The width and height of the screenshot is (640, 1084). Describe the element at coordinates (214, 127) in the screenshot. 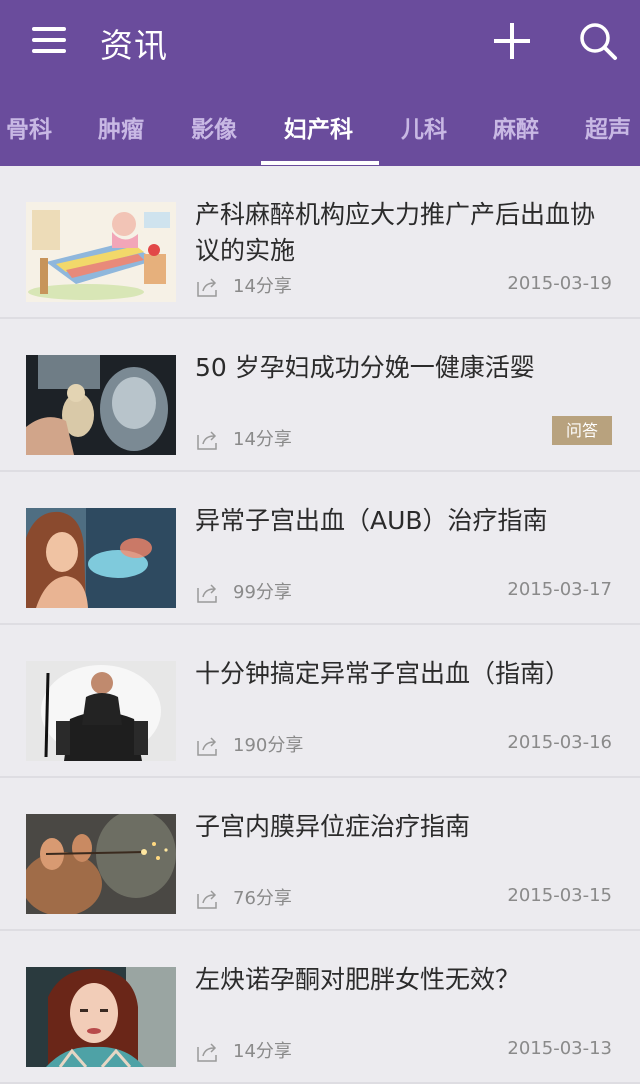

I see `tab-imaging: 影像` at that location.